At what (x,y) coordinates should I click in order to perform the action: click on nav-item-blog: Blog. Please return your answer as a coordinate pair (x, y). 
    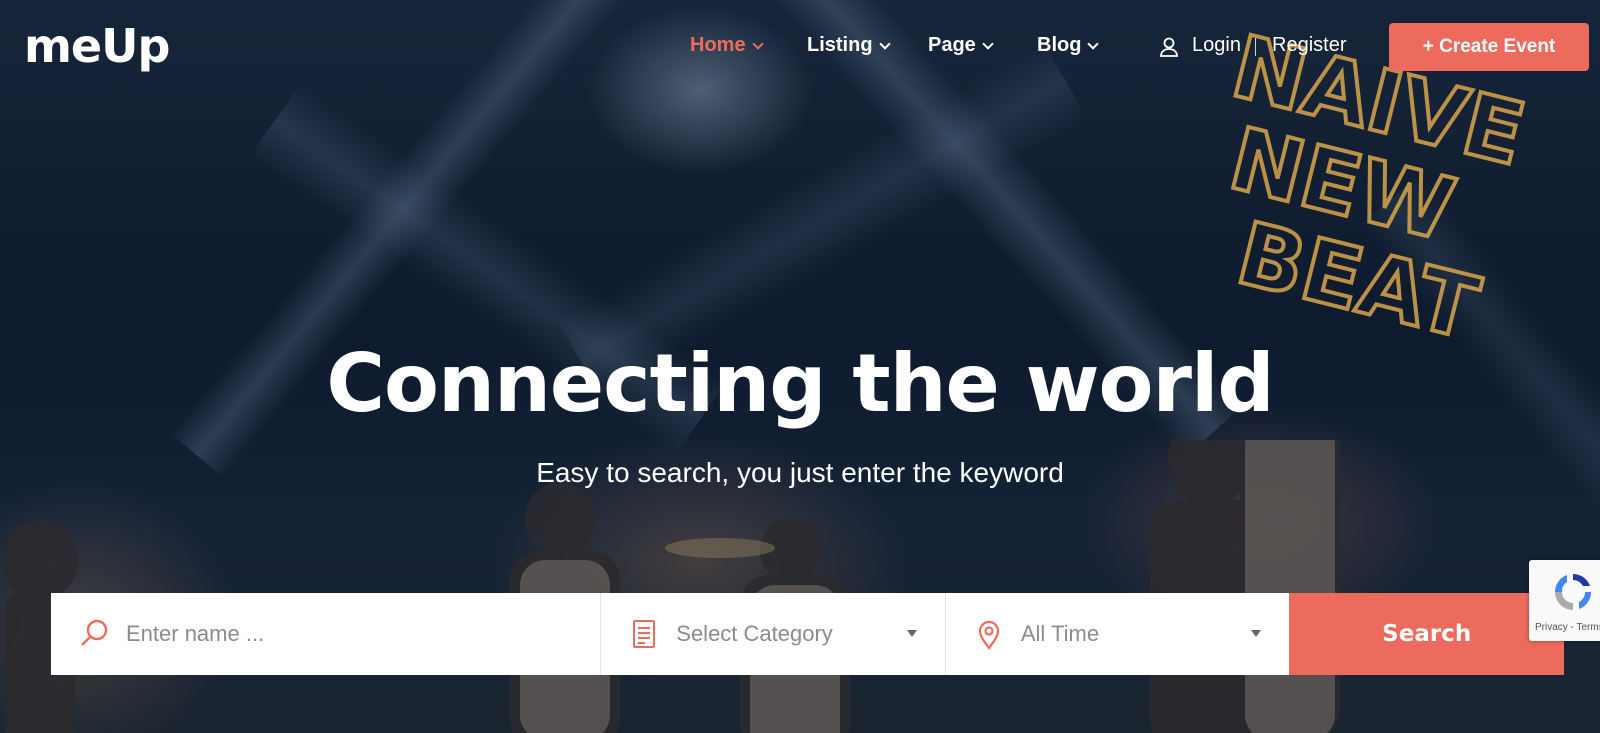
    Looking at the image, I should click on (1068, 45).